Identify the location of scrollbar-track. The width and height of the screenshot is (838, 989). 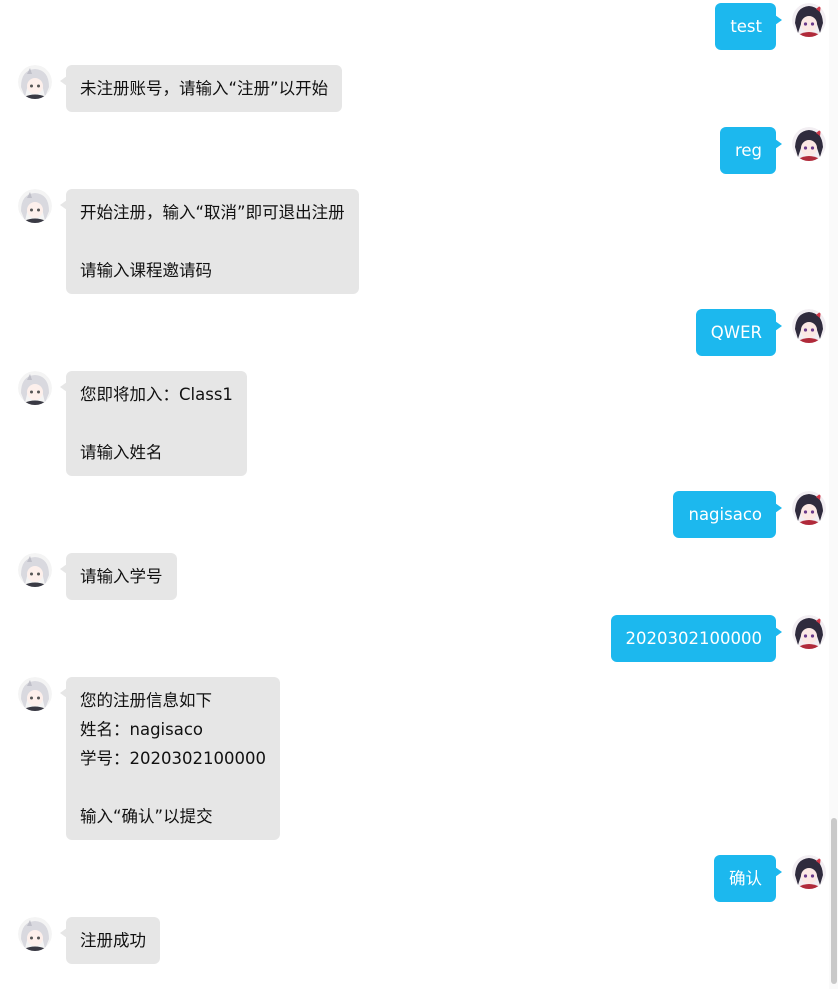
(833, 494).